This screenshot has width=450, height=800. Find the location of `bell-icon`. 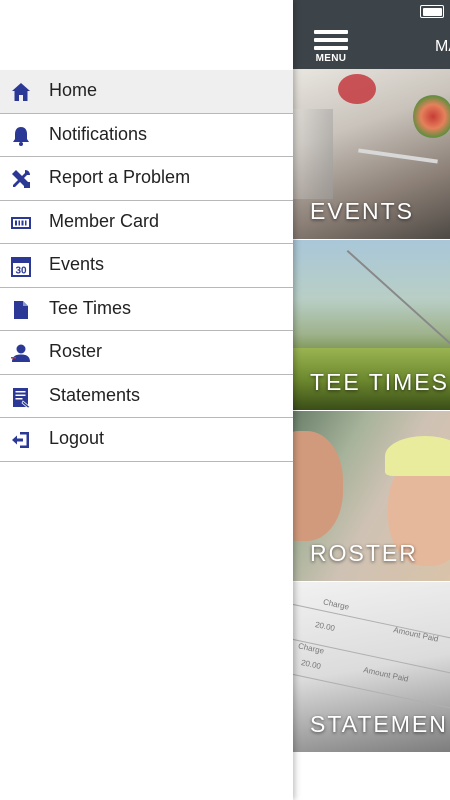

bell-icon is located at coordinates (21, 136).